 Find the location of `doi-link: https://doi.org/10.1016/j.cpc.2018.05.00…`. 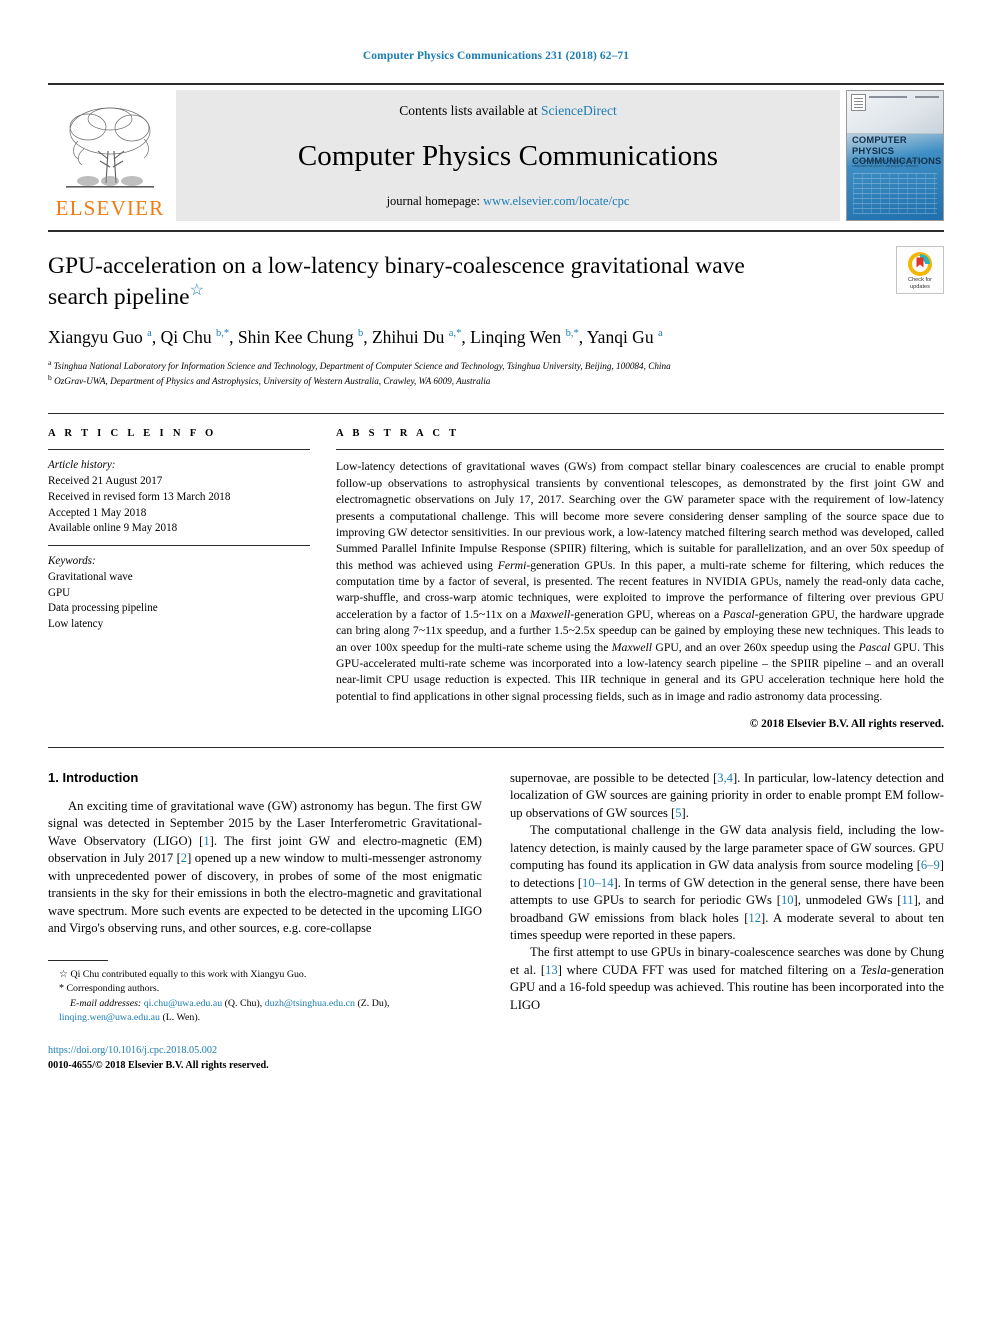

doi-link: https://doi.org/10.1016/j.cpc.2018.05.00… is located at coordinates (265, 1051).